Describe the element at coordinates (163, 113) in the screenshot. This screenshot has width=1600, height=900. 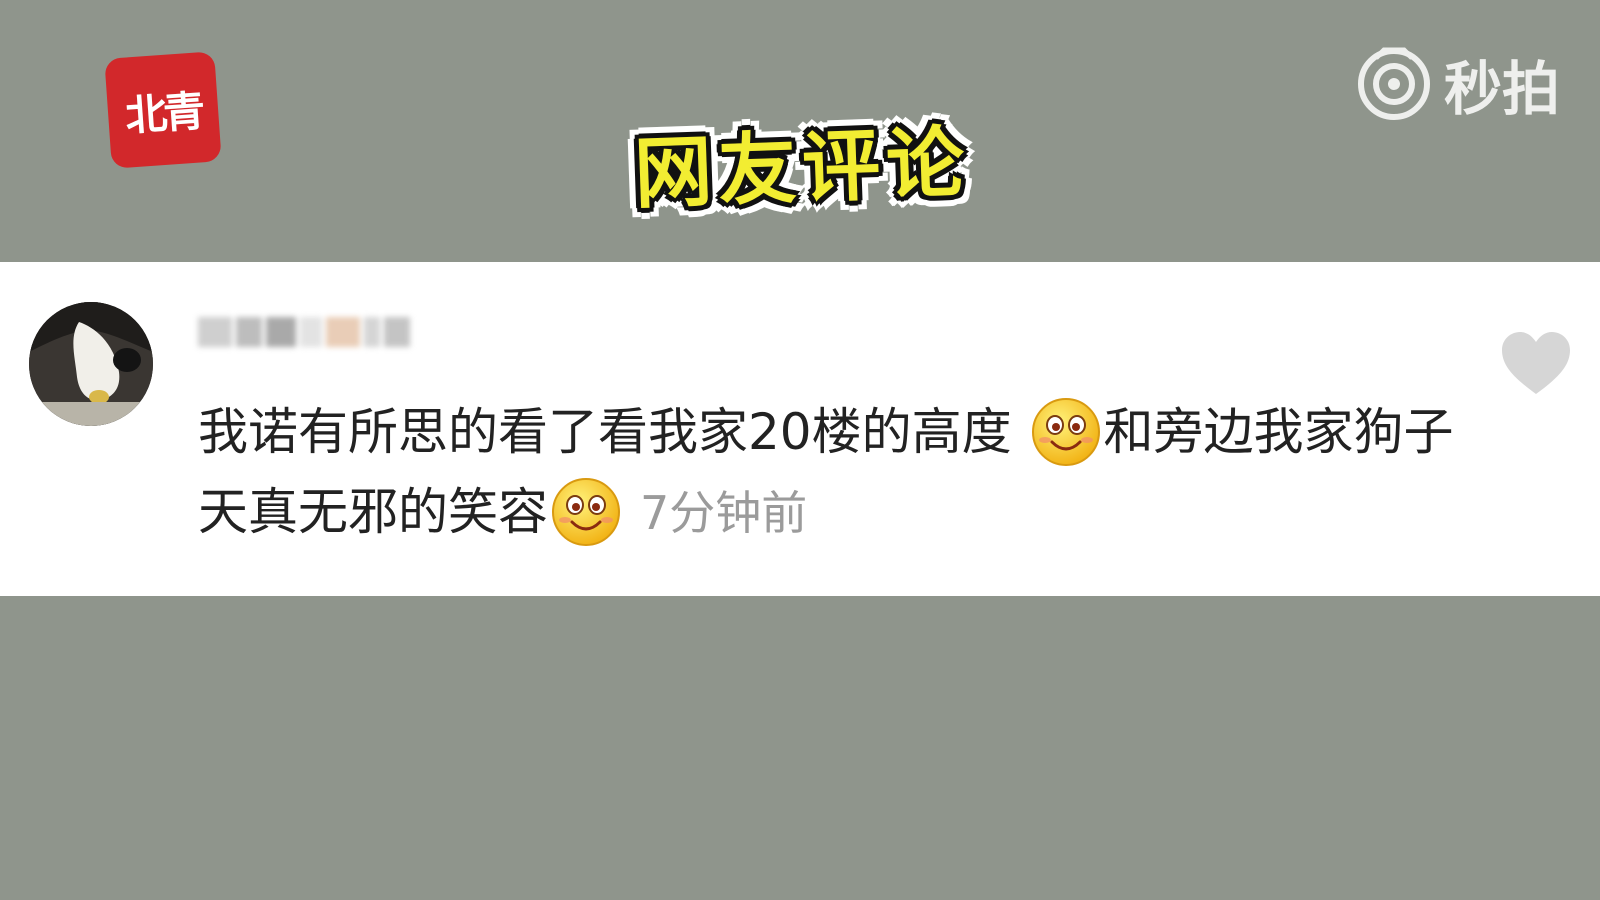
I see `logo-text: 北青` at that location.